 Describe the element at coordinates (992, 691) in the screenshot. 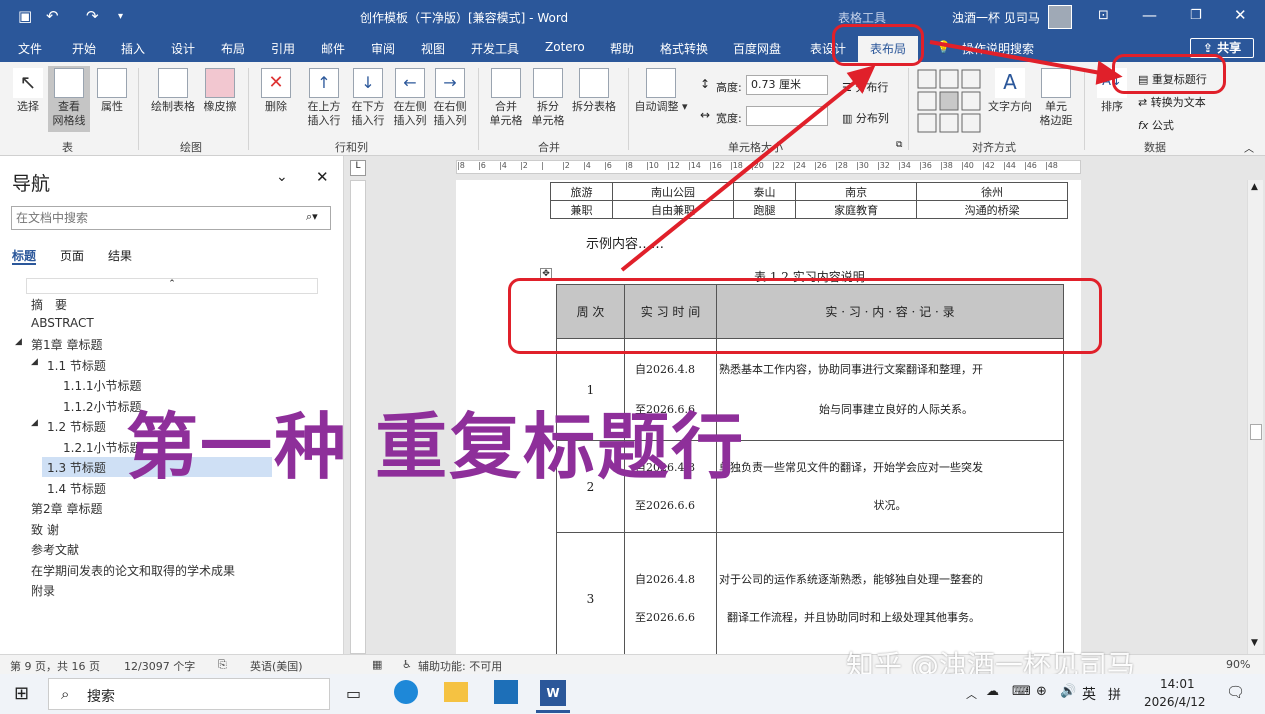

I see `tray-app-icon: ☁` at that location.